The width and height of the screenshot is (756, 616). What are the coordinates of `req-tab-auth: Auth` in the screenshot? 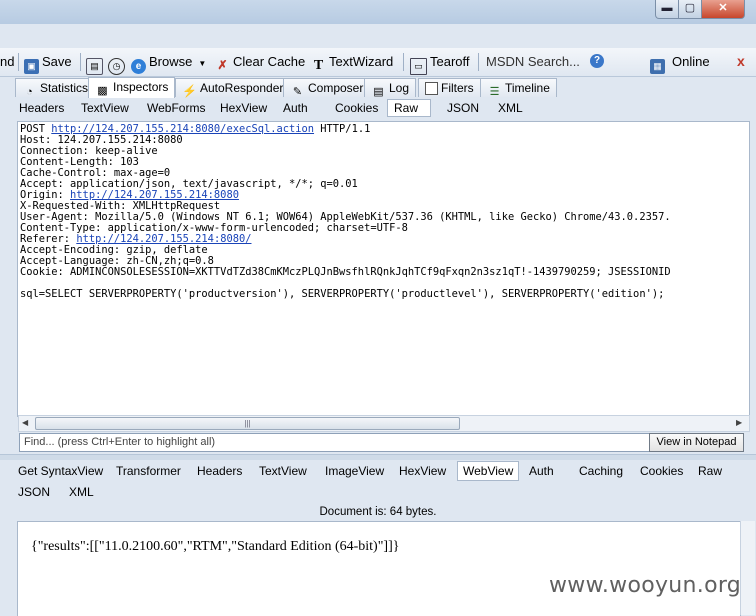 It's located at (295, 108).